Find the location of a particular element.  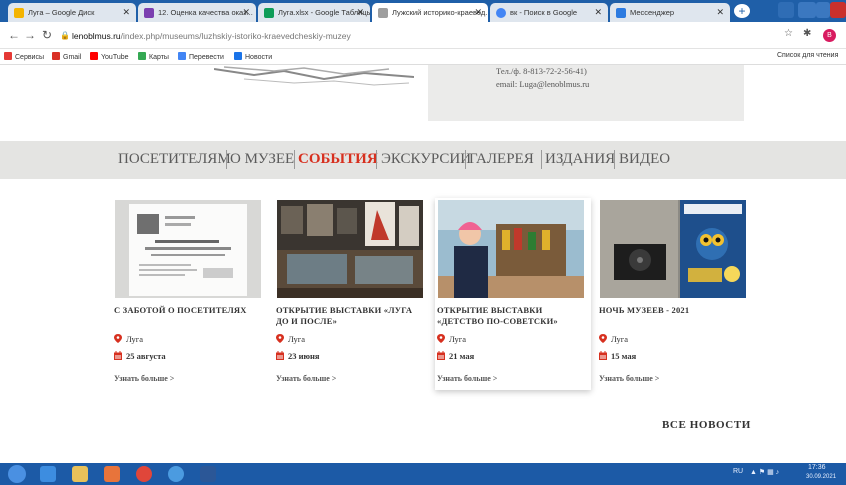

maximize-button is located at coordinates (823, 10).